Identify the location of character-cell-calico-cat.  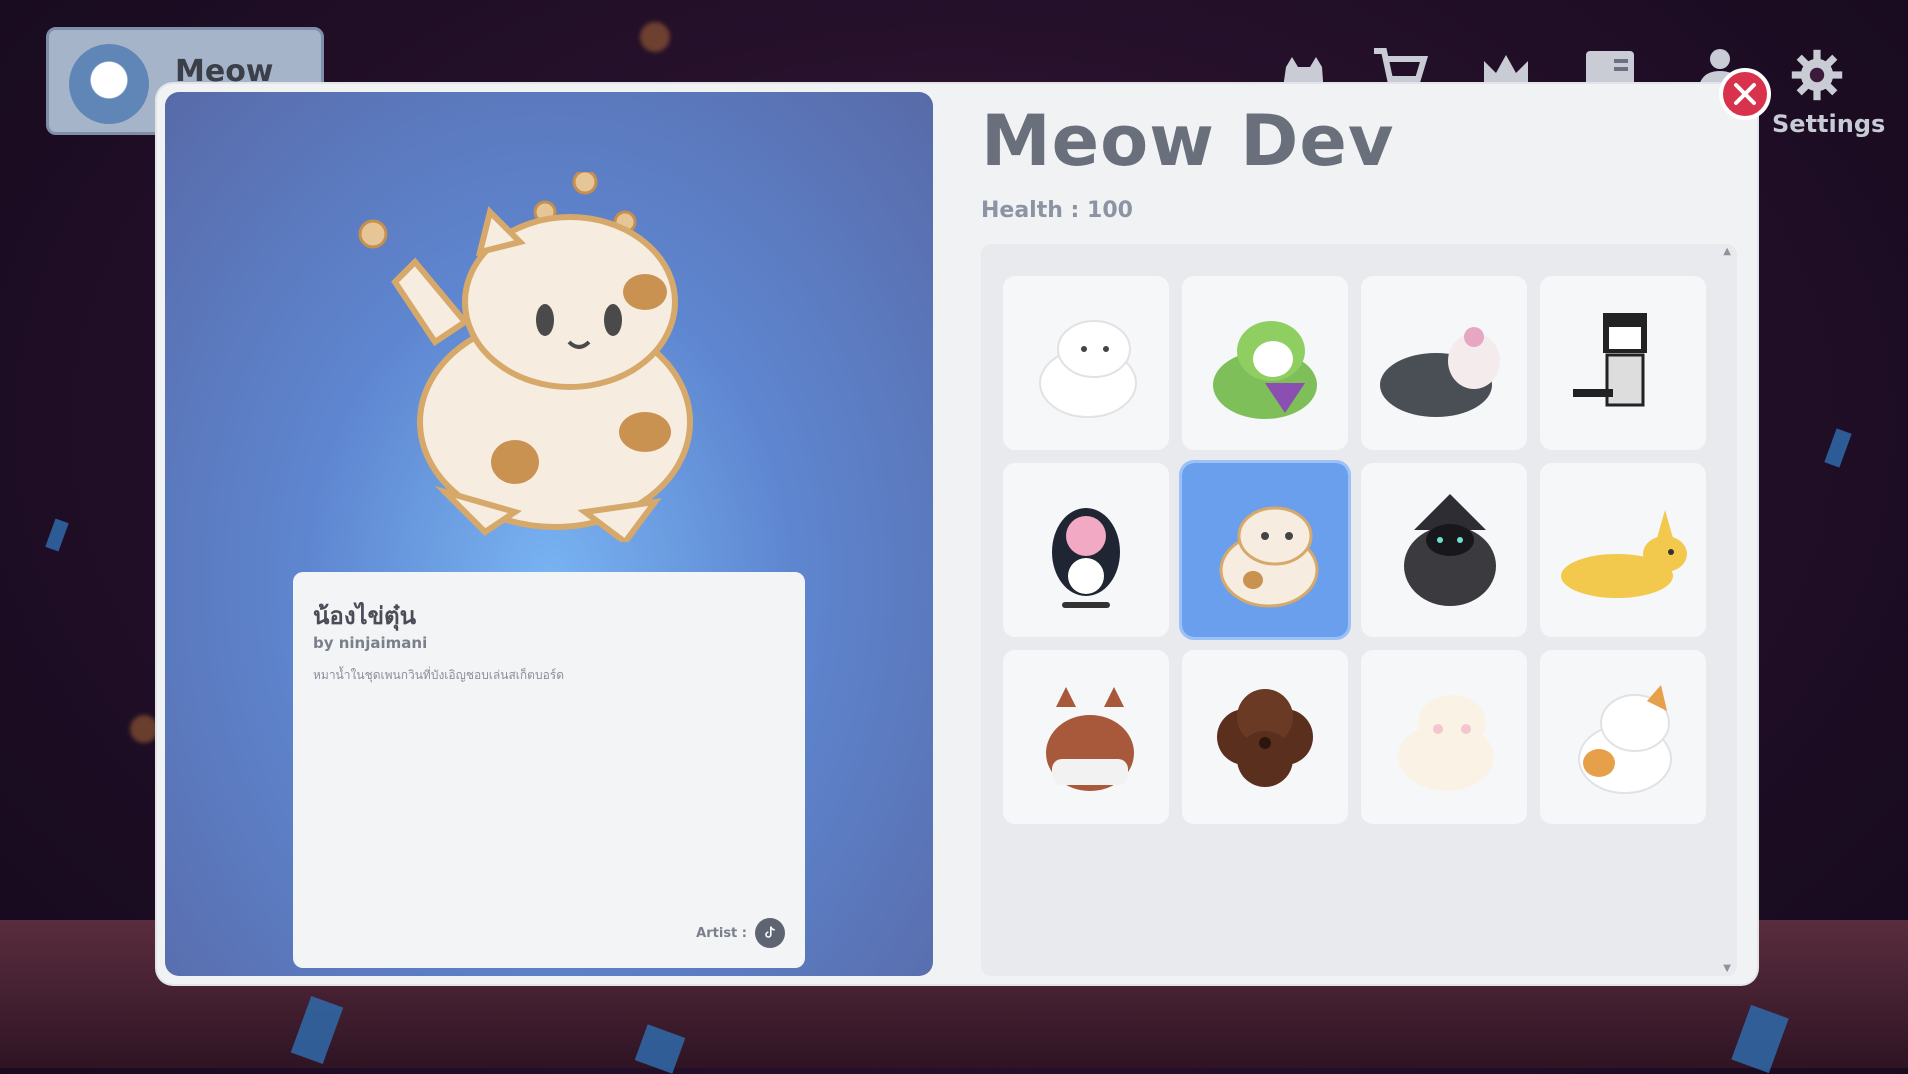
(1623, 737).